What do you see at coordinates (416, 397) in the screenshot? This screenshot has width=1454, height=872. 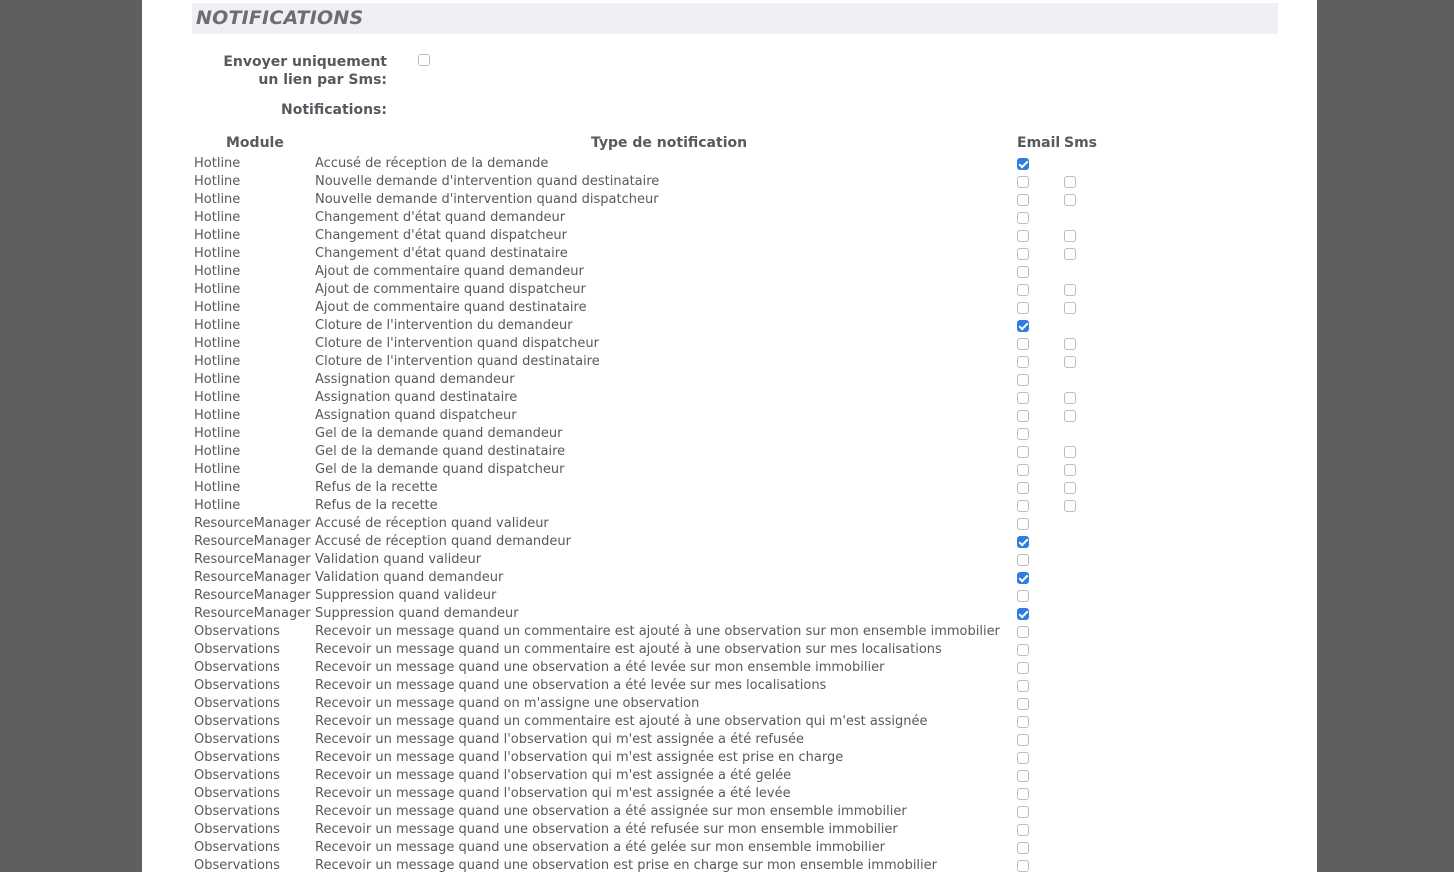 I see `notification-type-cell: Assignation quand destinataire` at bounding box center [416, 397].